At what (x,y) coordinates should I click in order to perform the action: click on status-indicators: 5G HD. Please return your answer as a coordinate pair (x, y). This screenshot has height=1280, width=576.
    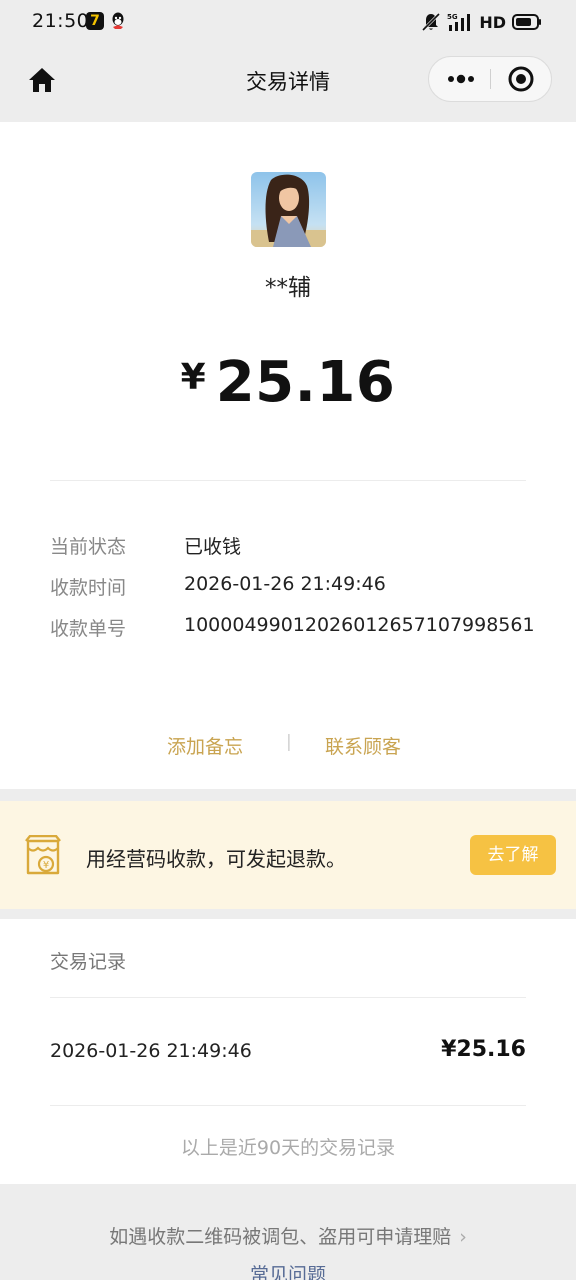
    Looking at the image, I should click on (481, 22).